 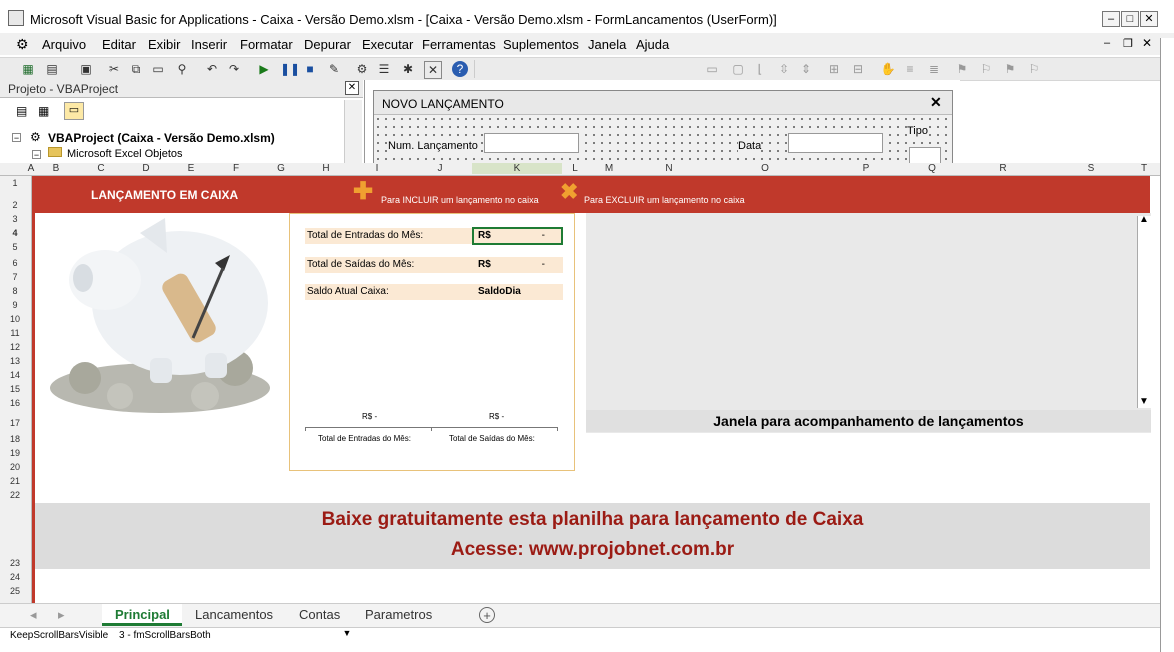 What do you see at coordinates (28, 69) in the screenshot?
I see `excel-view-icon: ▦` at bounding box center [28, 69].